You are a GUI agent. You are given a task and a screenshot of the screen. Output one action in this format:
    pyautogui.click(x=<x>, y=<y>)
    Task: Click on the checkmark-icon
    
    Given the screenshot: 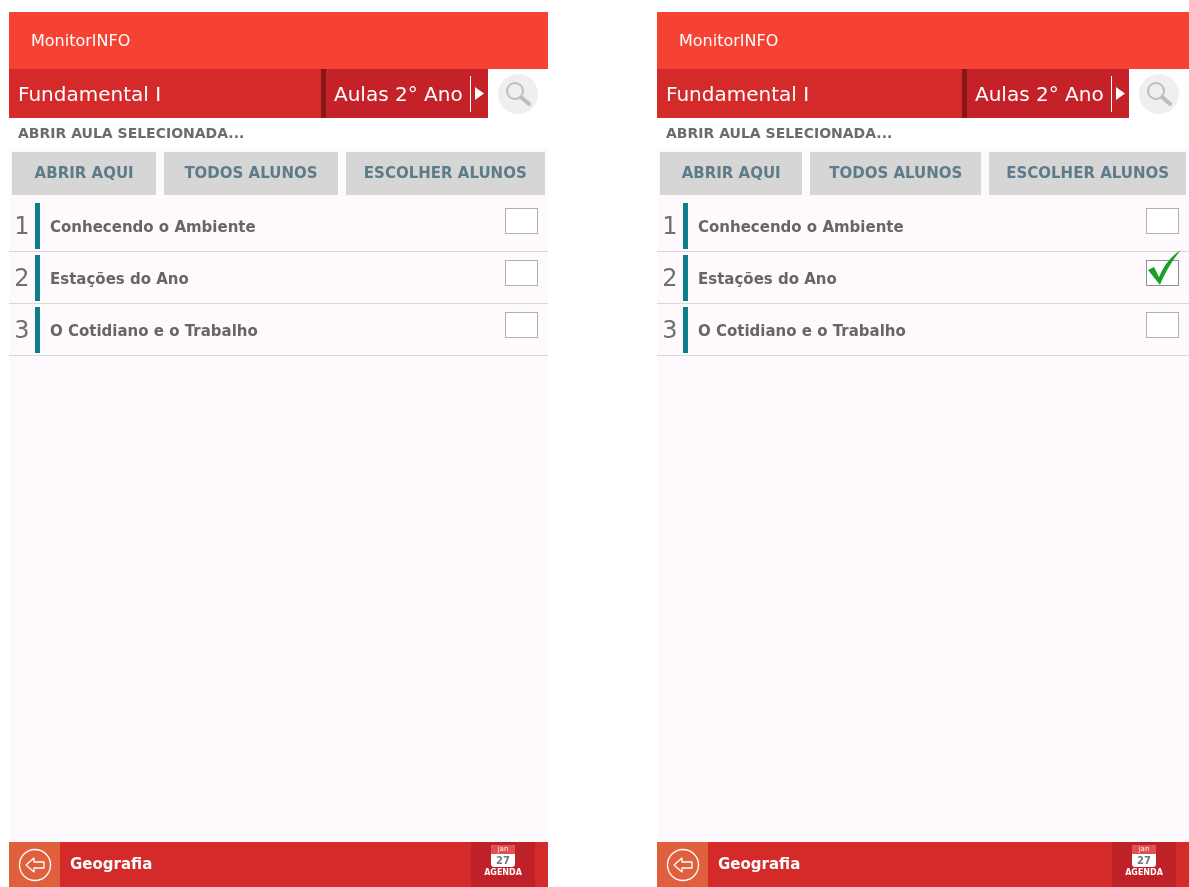 What is the action you would take?
    pyautogui.click(x=1164, y=266)
    